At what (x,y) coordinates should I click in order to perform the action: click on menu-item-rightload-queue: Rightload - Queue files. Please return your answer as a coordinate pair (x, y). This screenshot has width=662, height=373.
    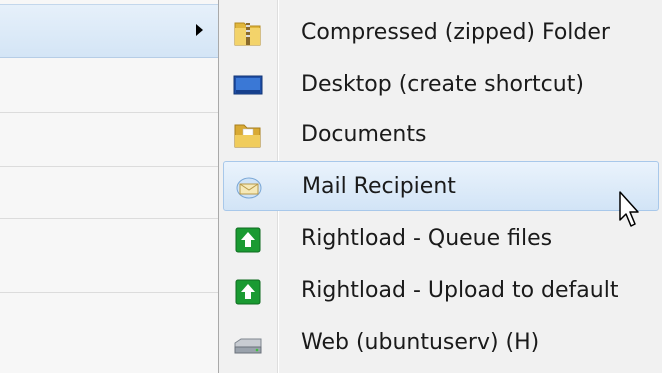
    Looking at the image, I should click on (441, 239).